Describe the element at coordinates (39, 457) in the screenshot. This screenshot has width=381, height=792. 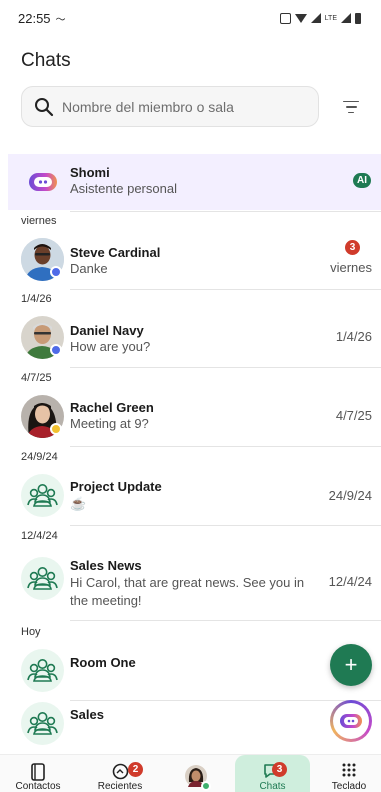
I see `section-label: 24/9/24` at that location.